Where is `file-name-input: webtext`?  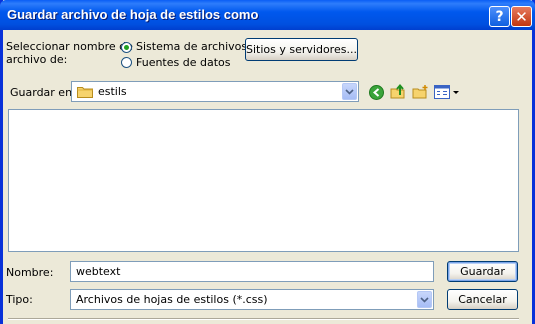
file-name-input: webtext is located at coordinates (252, 271).